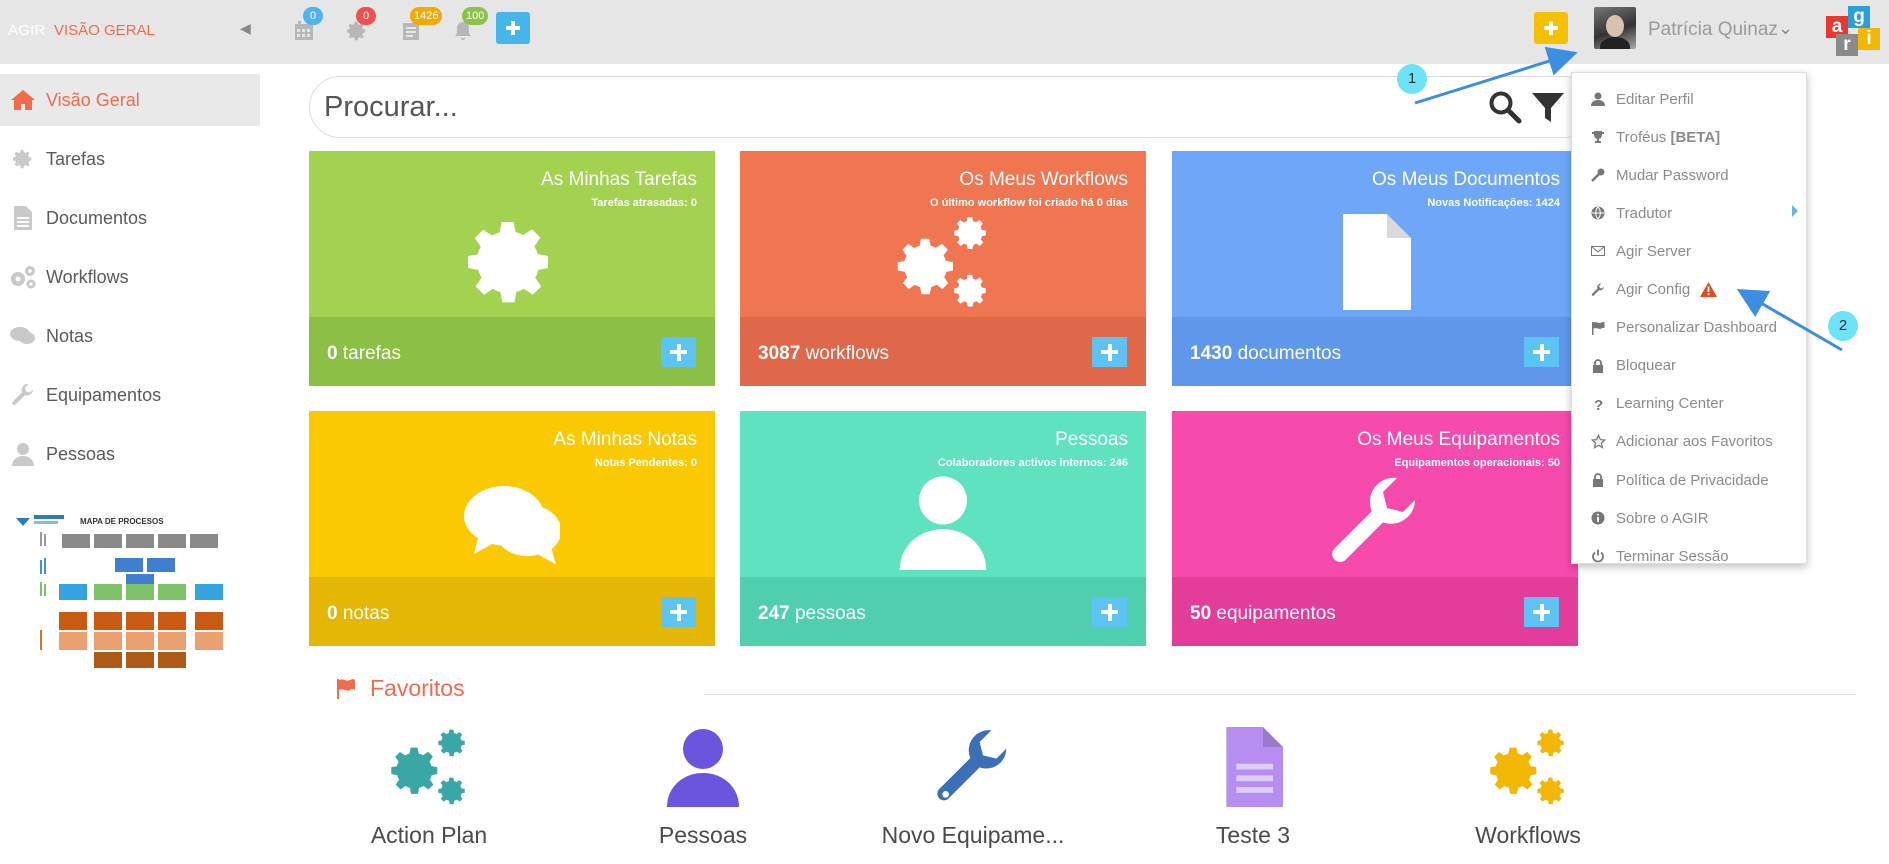  Describe the element at coordinates (1690, 175) in the screenshot. I see `user-menu-item: Mudar Password` at that location.